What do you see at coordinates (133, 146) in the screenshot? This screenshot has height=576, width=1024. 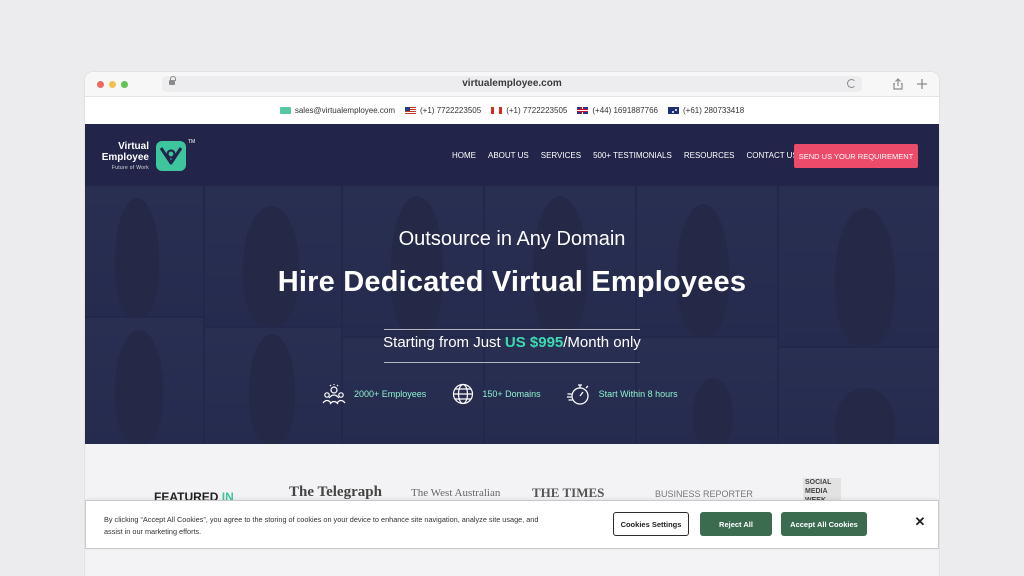 I see `logo-line1: Virtual` at bounding box center [133, 146].